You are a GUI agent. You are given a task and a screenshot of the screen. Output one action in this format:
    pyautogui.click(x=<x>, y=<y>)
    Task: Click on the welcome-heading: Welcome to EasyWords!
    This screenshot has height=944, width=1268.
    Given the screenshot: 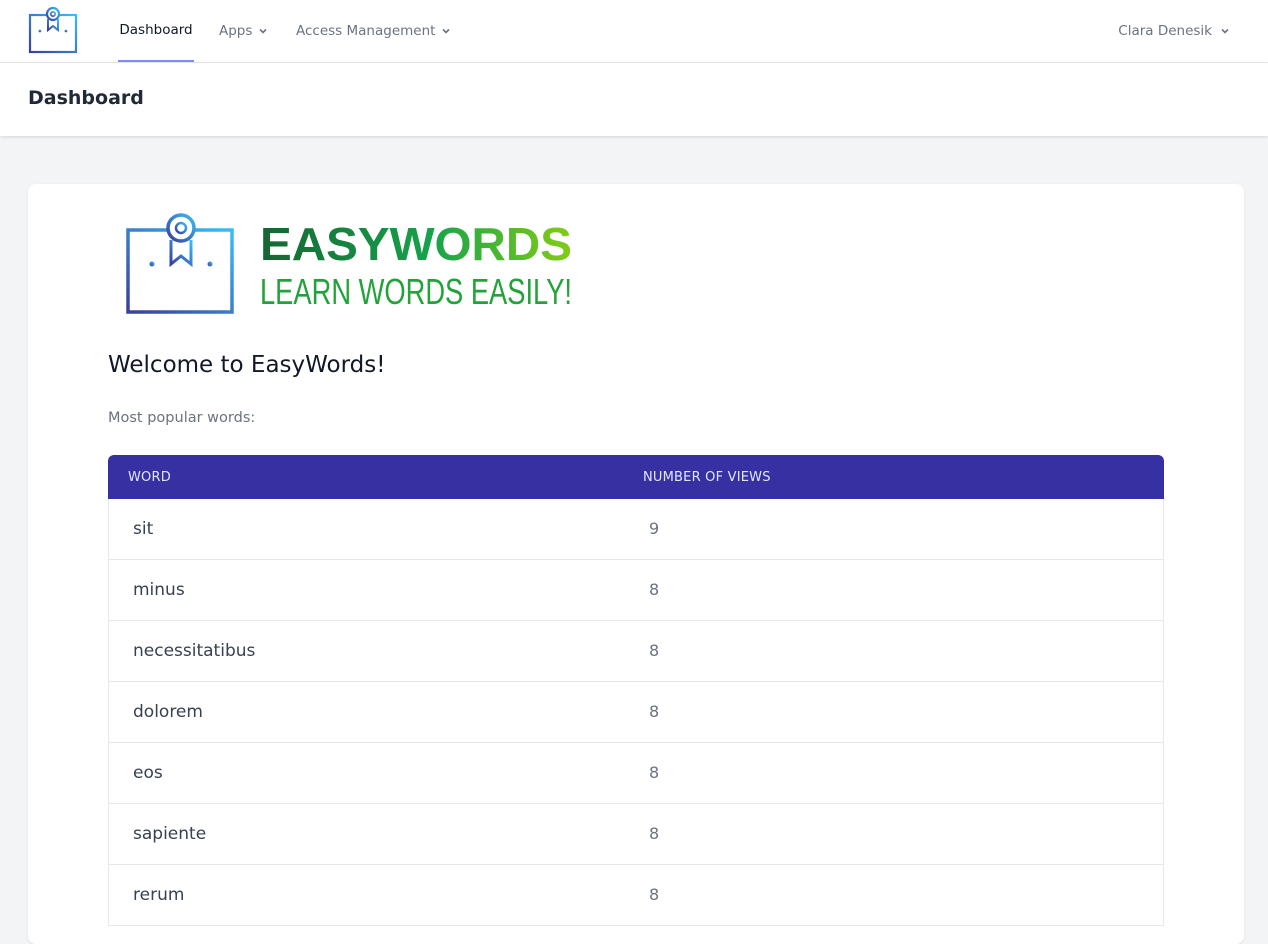 What is the action you would take?
    pyautogui.click(x=247, y=365)
    